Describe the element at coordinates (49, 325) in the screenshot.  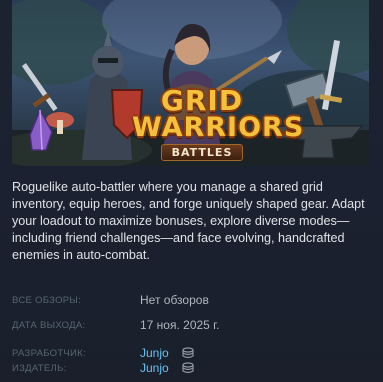
I see `release-date-label: ДАТА ВЫХОДА:` at that location.